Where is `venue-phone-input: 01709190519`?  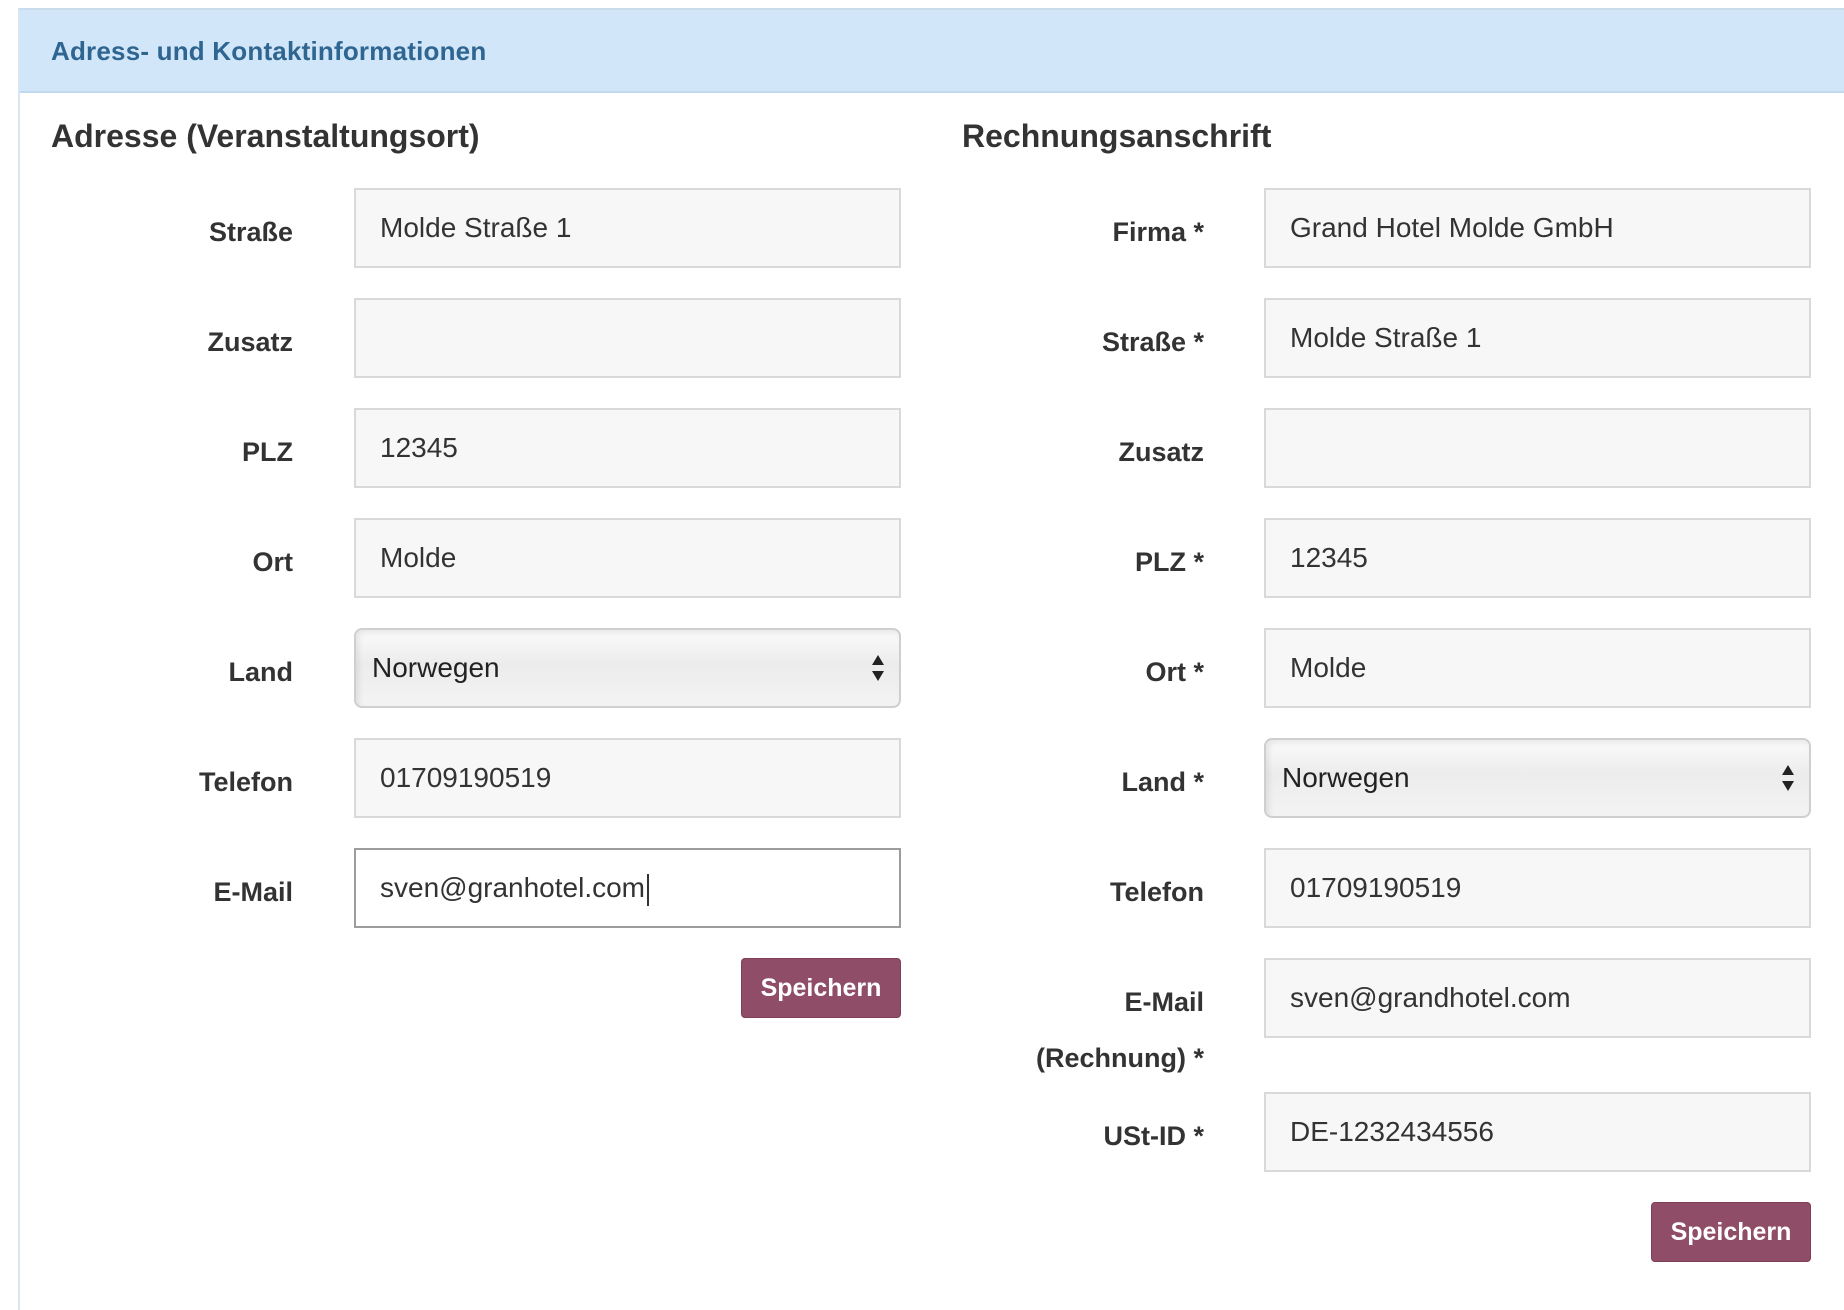
venue-phone-input: 01709190519 is located at coordinates (627, 778).